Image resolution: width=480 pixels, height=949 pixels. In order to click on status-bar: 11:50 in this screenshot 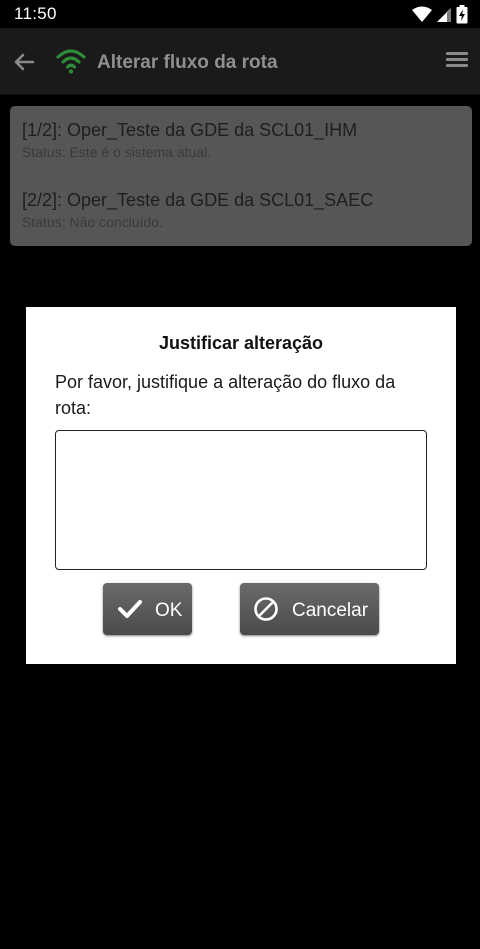, I will do `click(240, 14)`.